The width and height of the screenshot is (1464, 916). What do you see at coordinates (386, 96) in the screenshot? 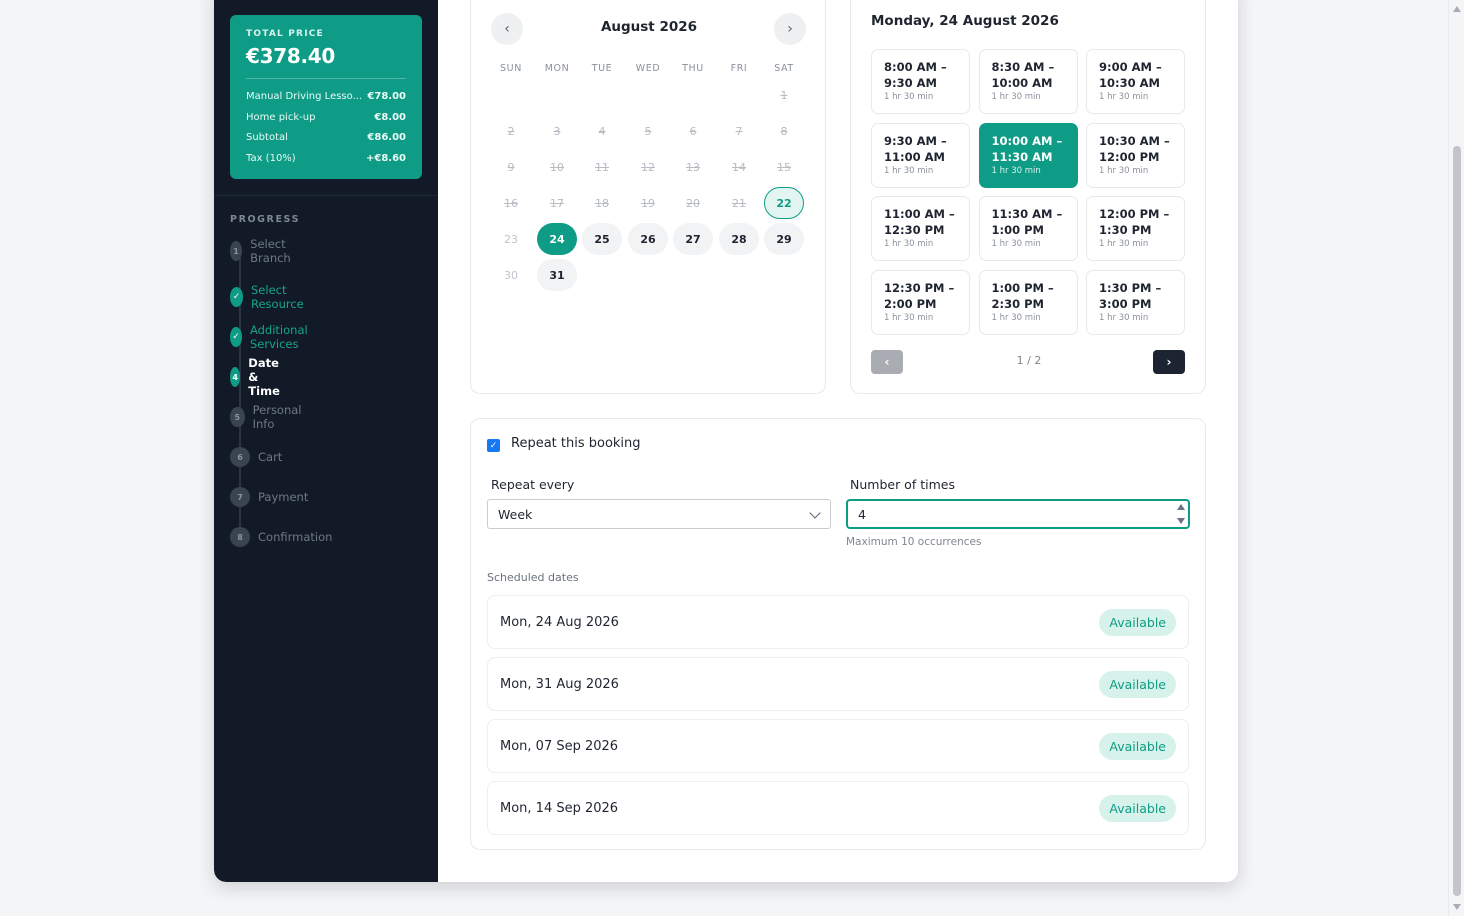
I see `price-row-value: €78.00` at bounding box center [386, 96].